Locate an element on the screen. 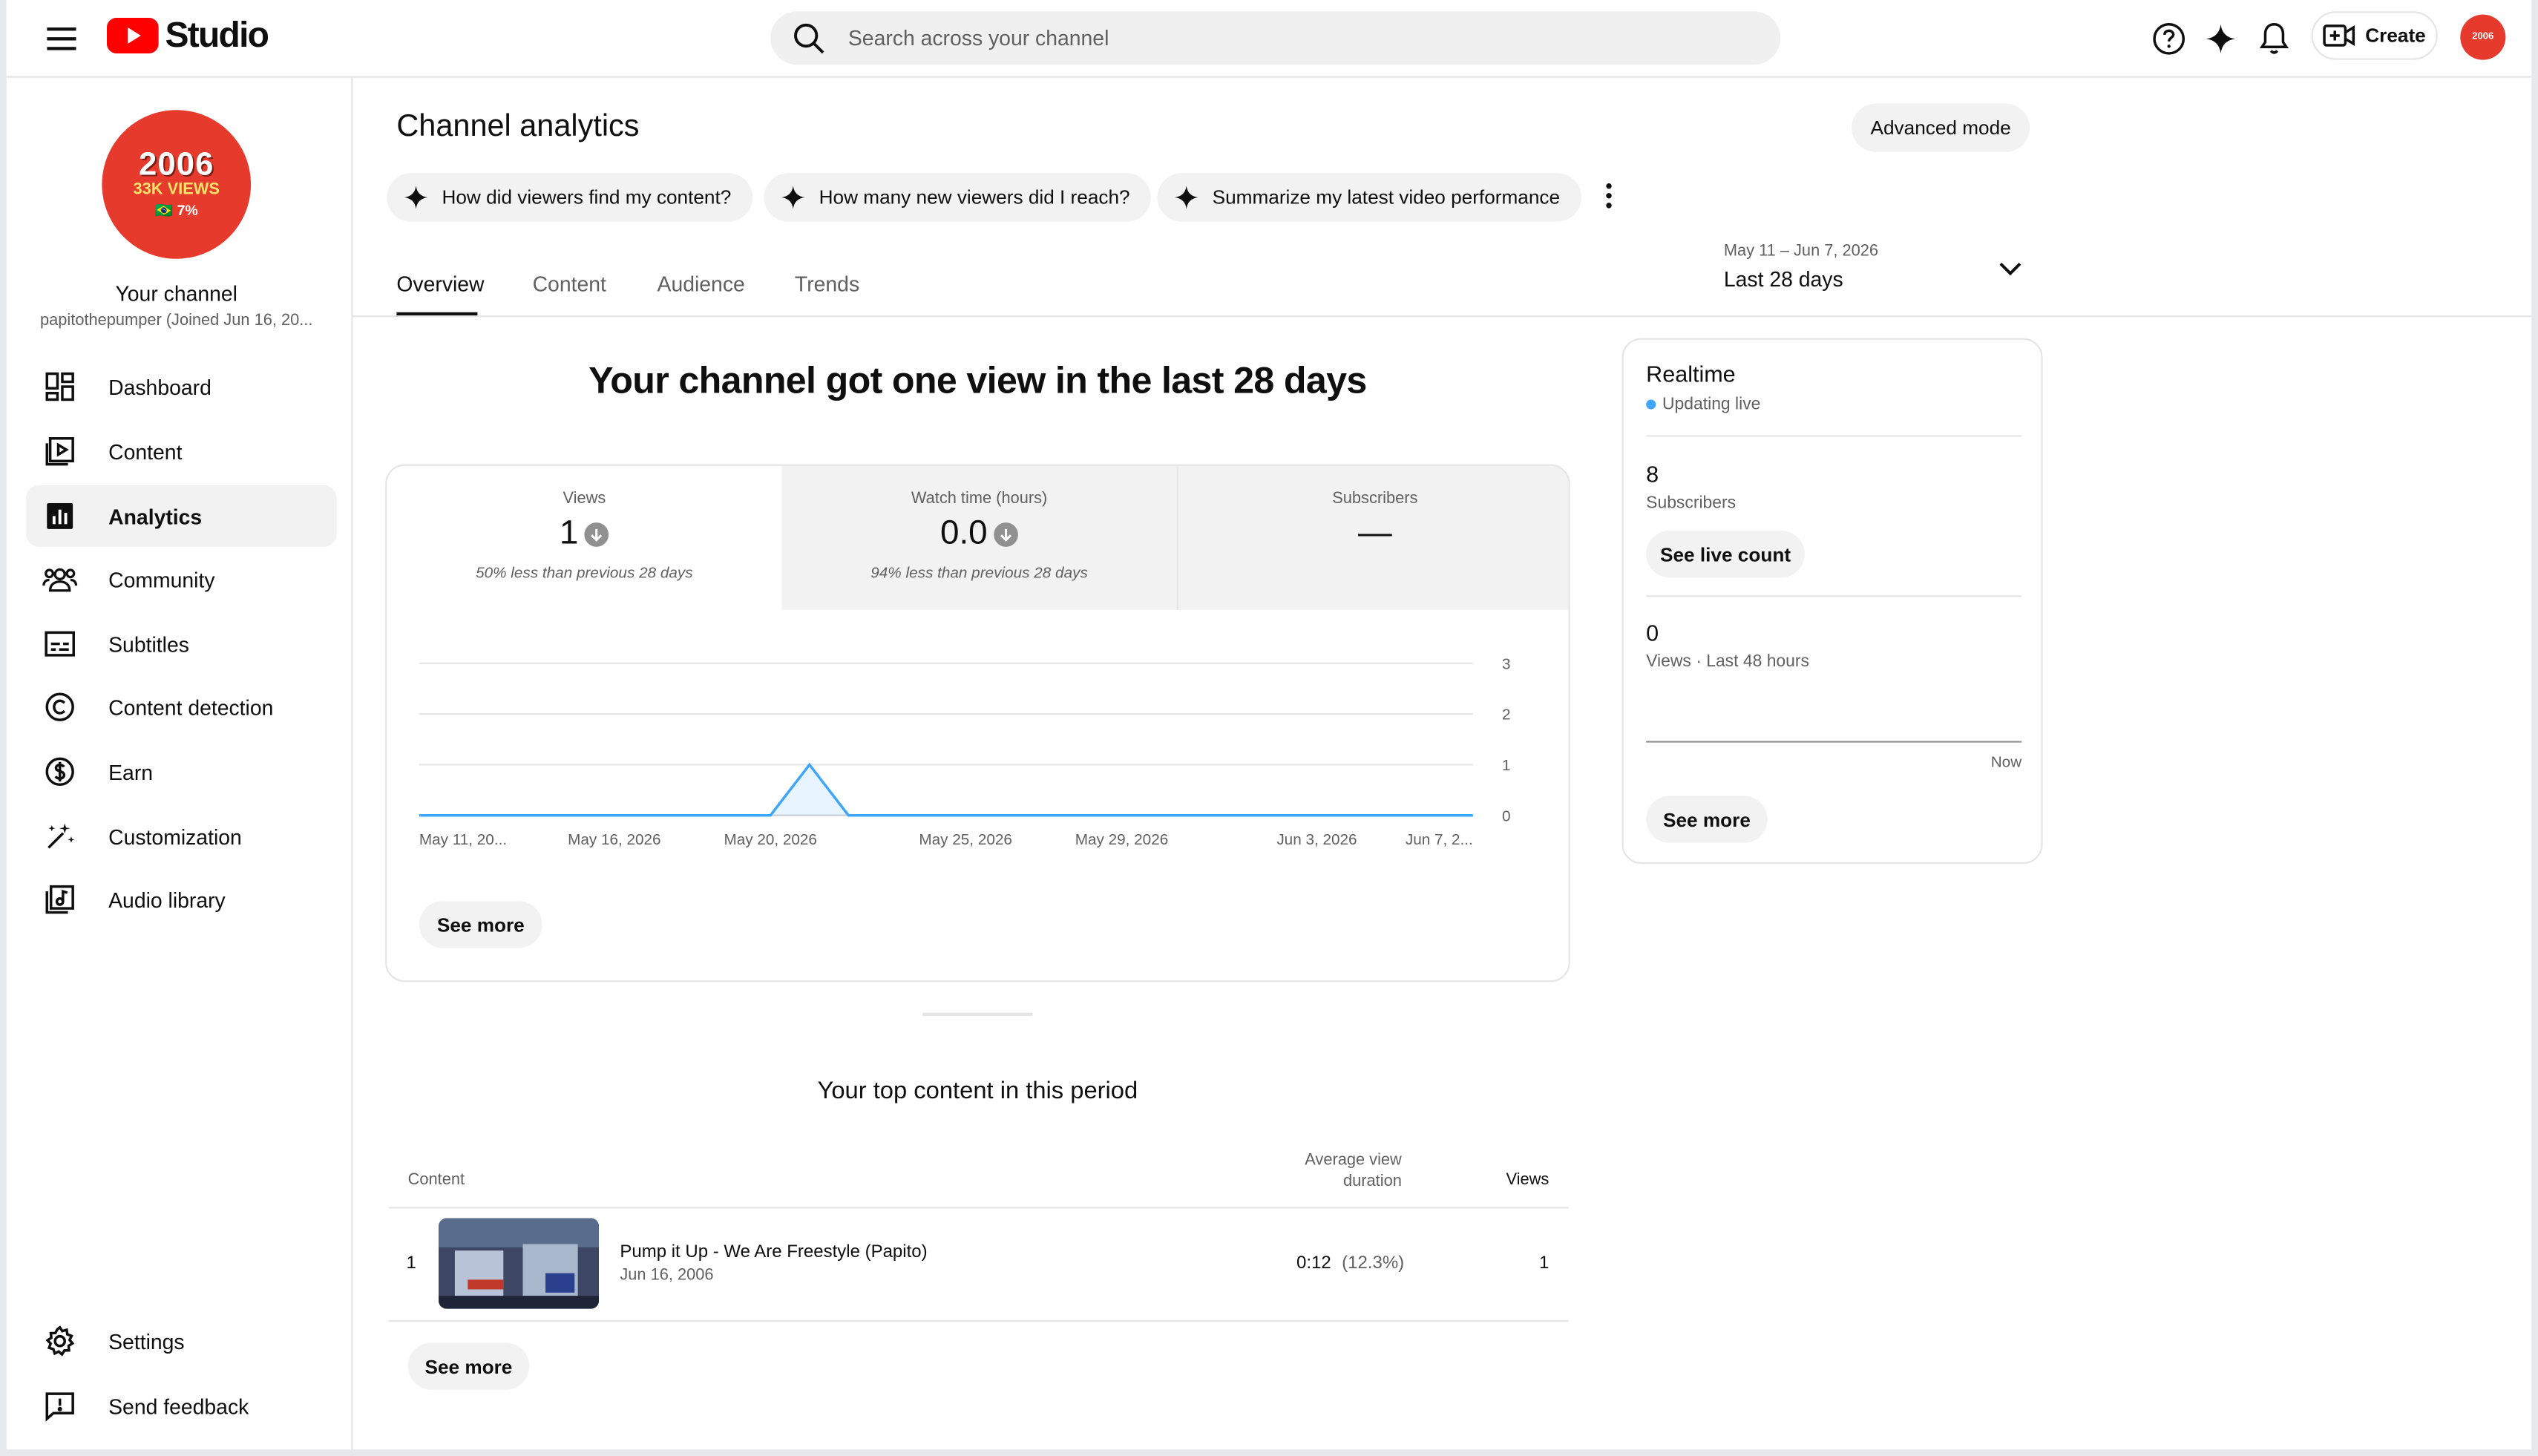  sidebar-item-send-feedback: Send feedback is located at coordinates (181, 1406).